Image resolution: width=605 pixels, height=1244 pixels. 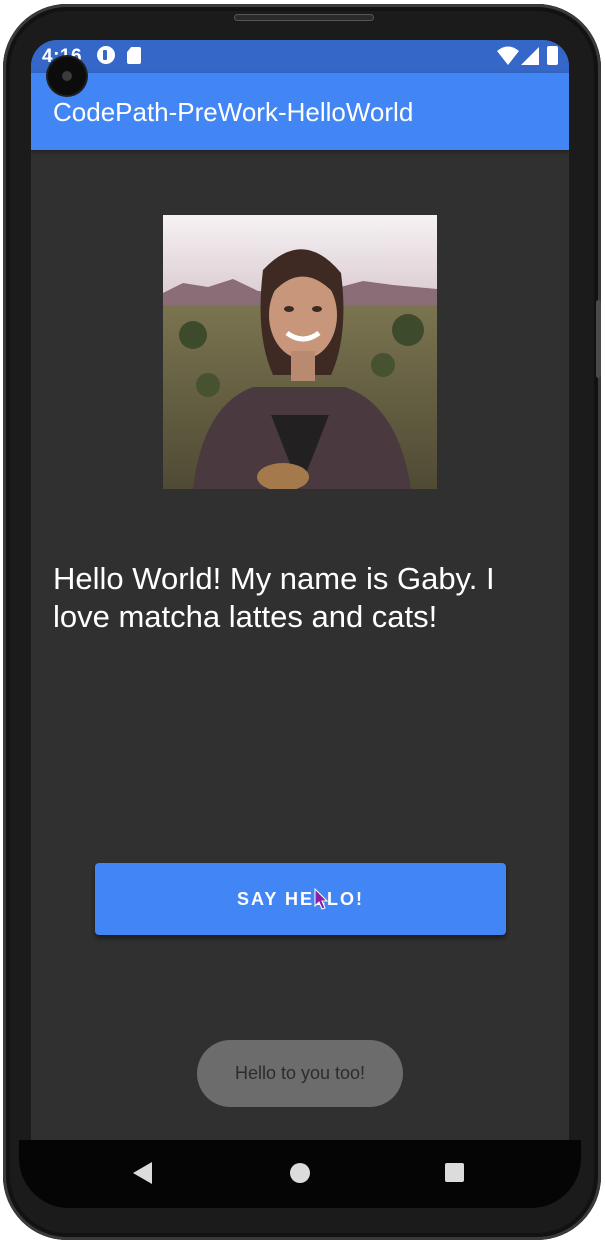 I want to click on profile-photo, so click(x=300, y=352).